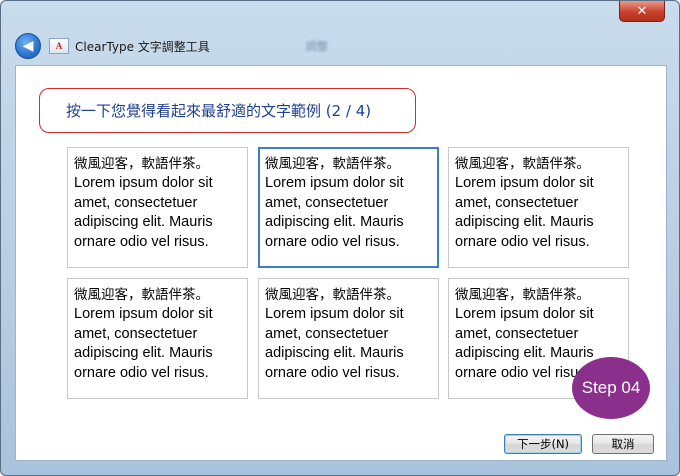 This screenshot has height=476, width=680. What do you see at coordinates (219, 111) in the screenshot?
I see `instruction-text: 按一下您覺得看起來最舒適的文字範例 (2 / 4)` at bounding box center [219, 111].